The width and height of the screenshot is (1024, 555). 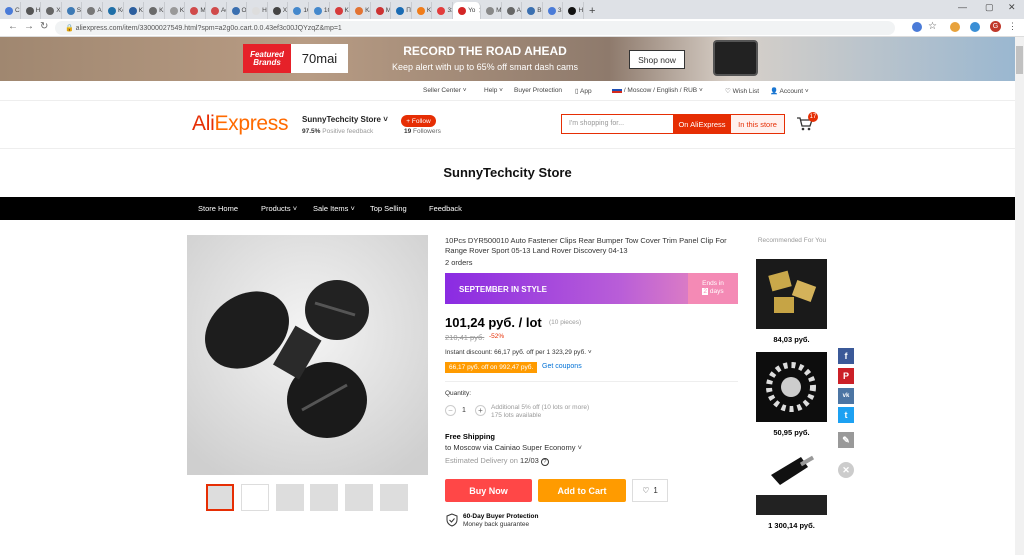 I want to click on get-coupons-link: Get coupons, so click(x=562, y=366).